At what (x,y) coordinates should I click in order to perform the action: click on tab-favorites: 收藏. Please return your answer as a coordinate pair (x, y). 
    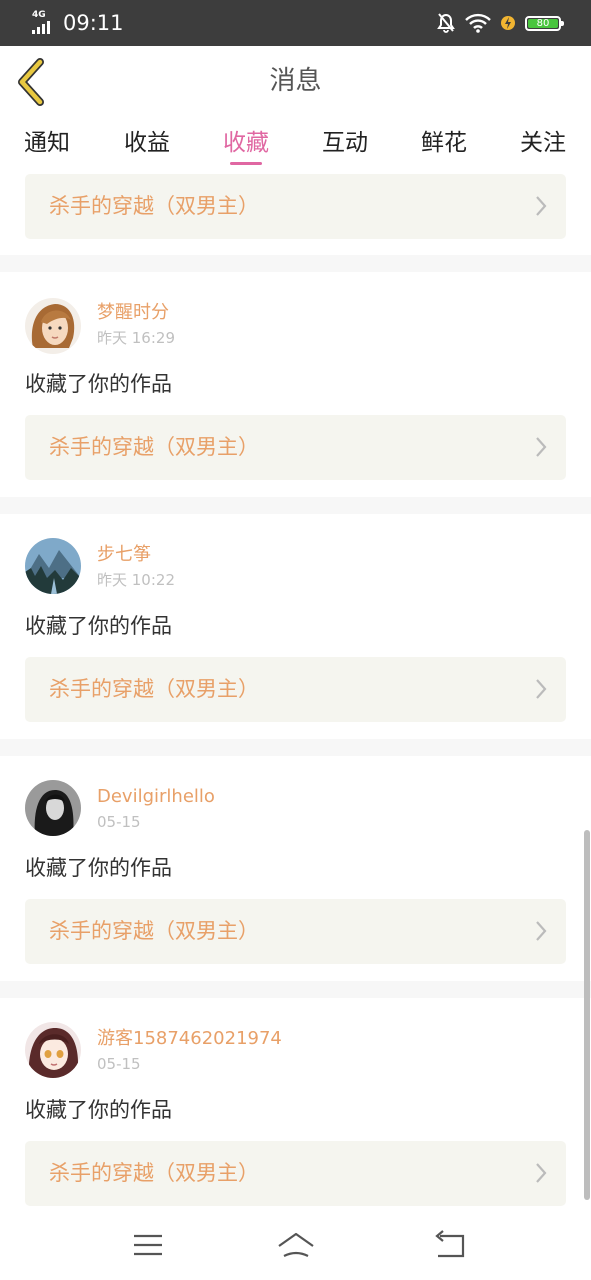
    Looking at the image, I should click on (246, 143).